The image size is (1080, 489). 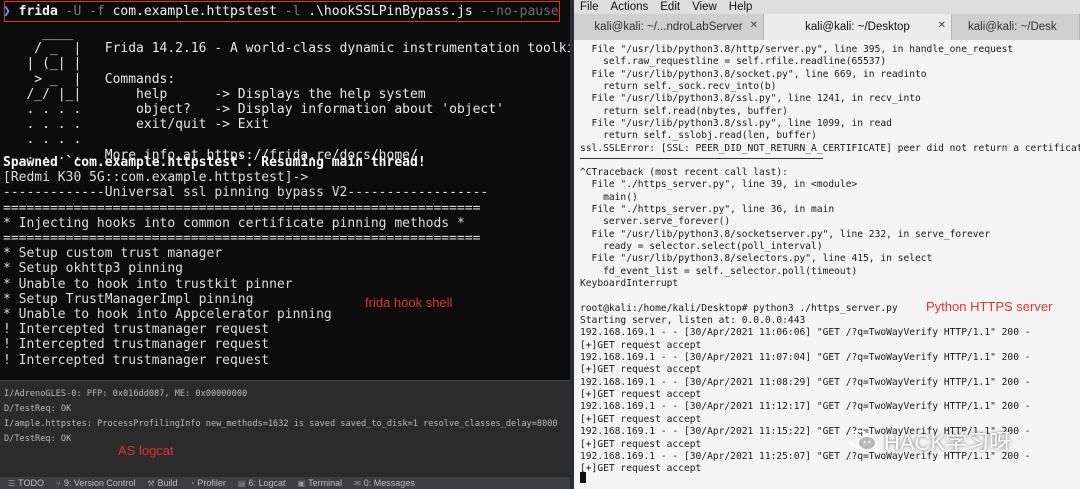 What do you see at coordinates (320, 483) in the screenshot?
I see `tool-terminal: ▣ Terminal` at bounding box center [320, 483].